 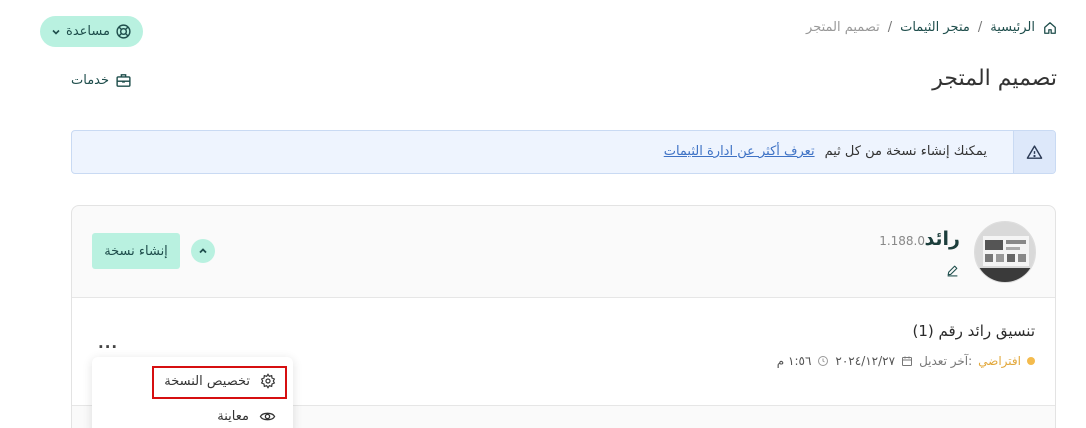 I want to click on theme-thumbnail, so click(x=1005, y=252).